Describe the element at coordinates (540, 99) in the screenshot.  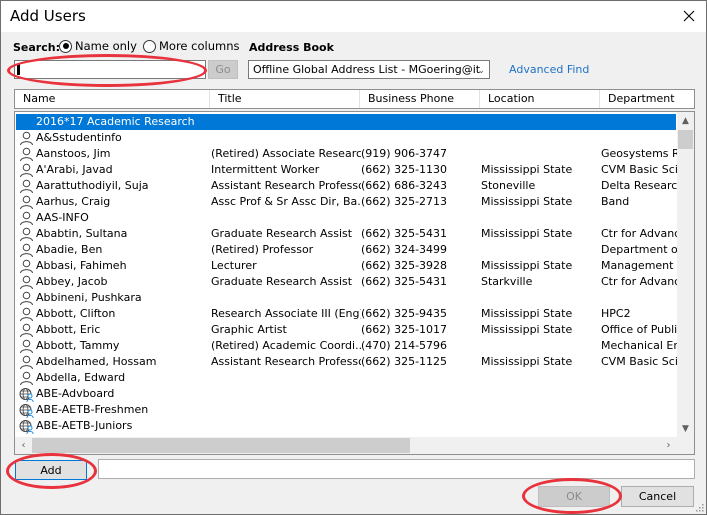
I see `column-header-location: Location` at that location.